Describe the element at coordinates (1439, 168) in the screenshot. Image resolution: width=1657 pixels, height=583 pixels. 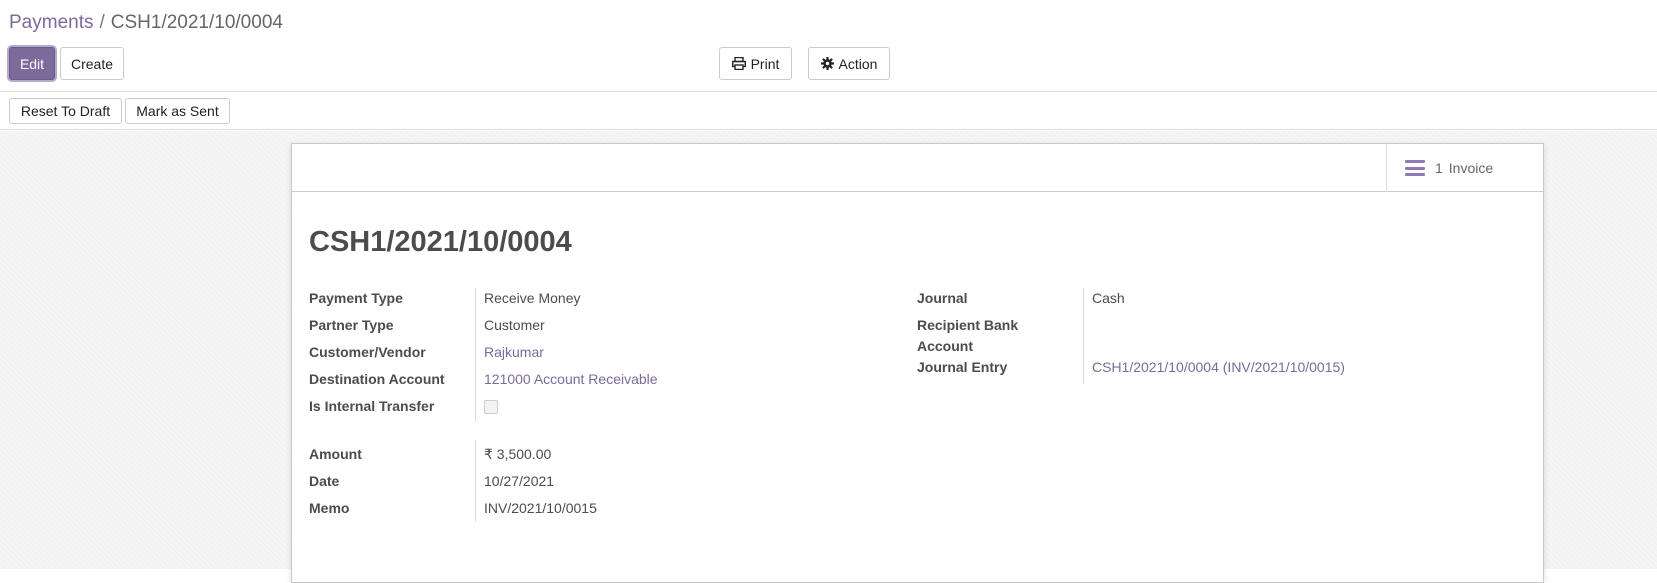
I see `invoice-count: 1` at that location.